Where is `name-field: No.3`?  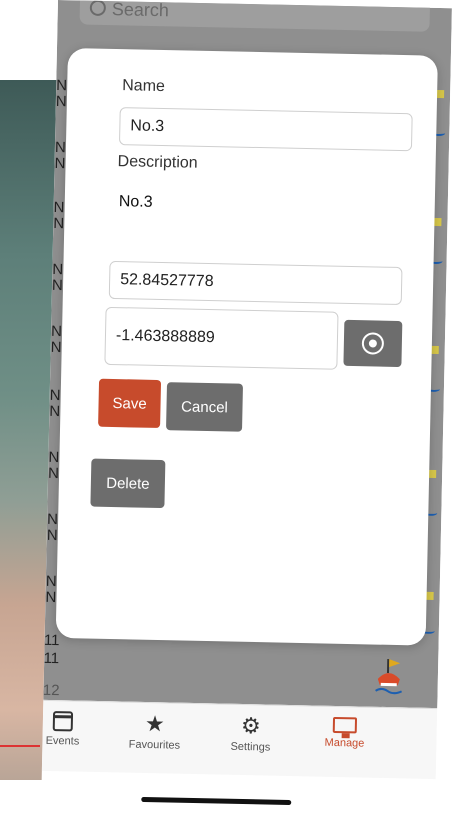
name-field: No.3 is located at coordinates (265, 129).